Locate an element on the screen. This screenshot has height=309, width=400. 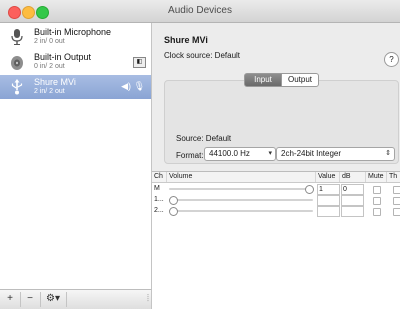
table-header: Ch Volume Value dB Mute Th is located at coordinates (276, 177).